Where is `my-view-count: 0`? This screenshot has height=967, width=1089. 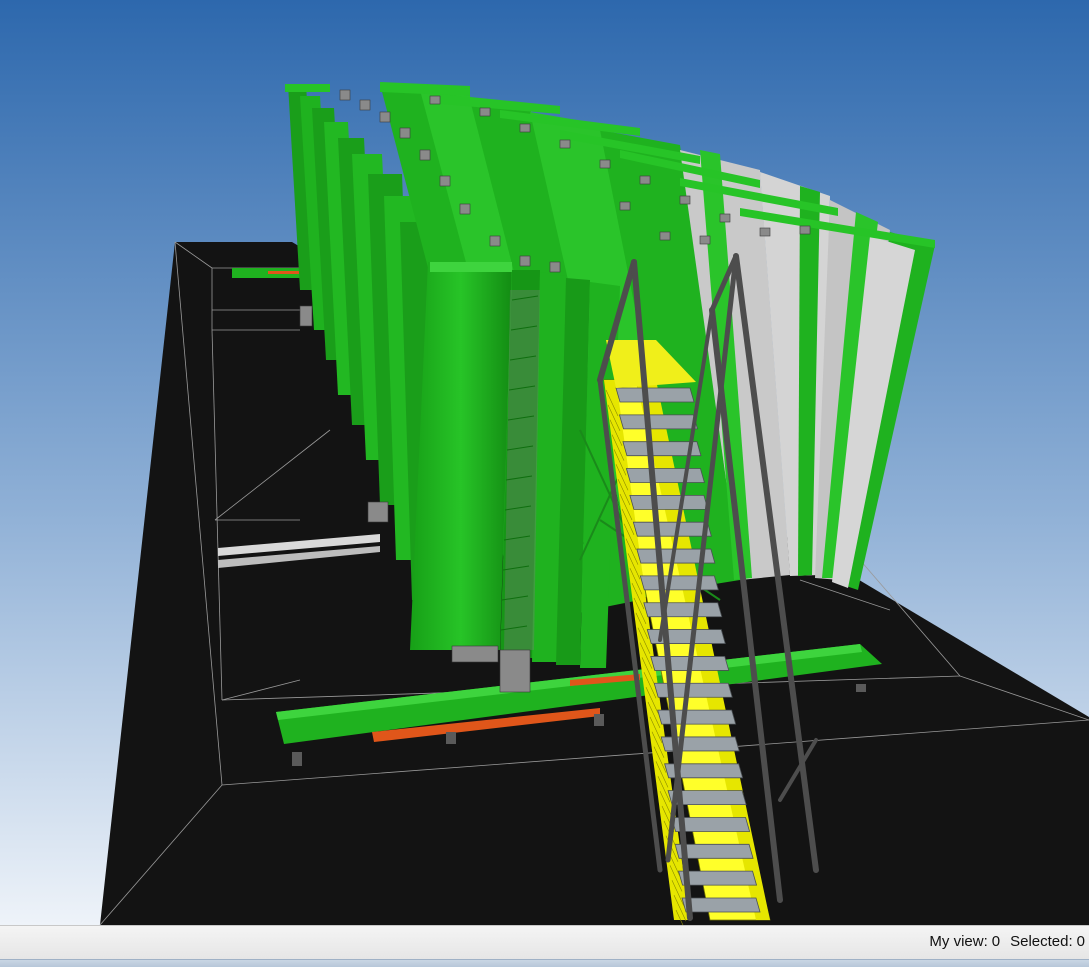 my-view-count: 0 is located at coordinates (996, 941).